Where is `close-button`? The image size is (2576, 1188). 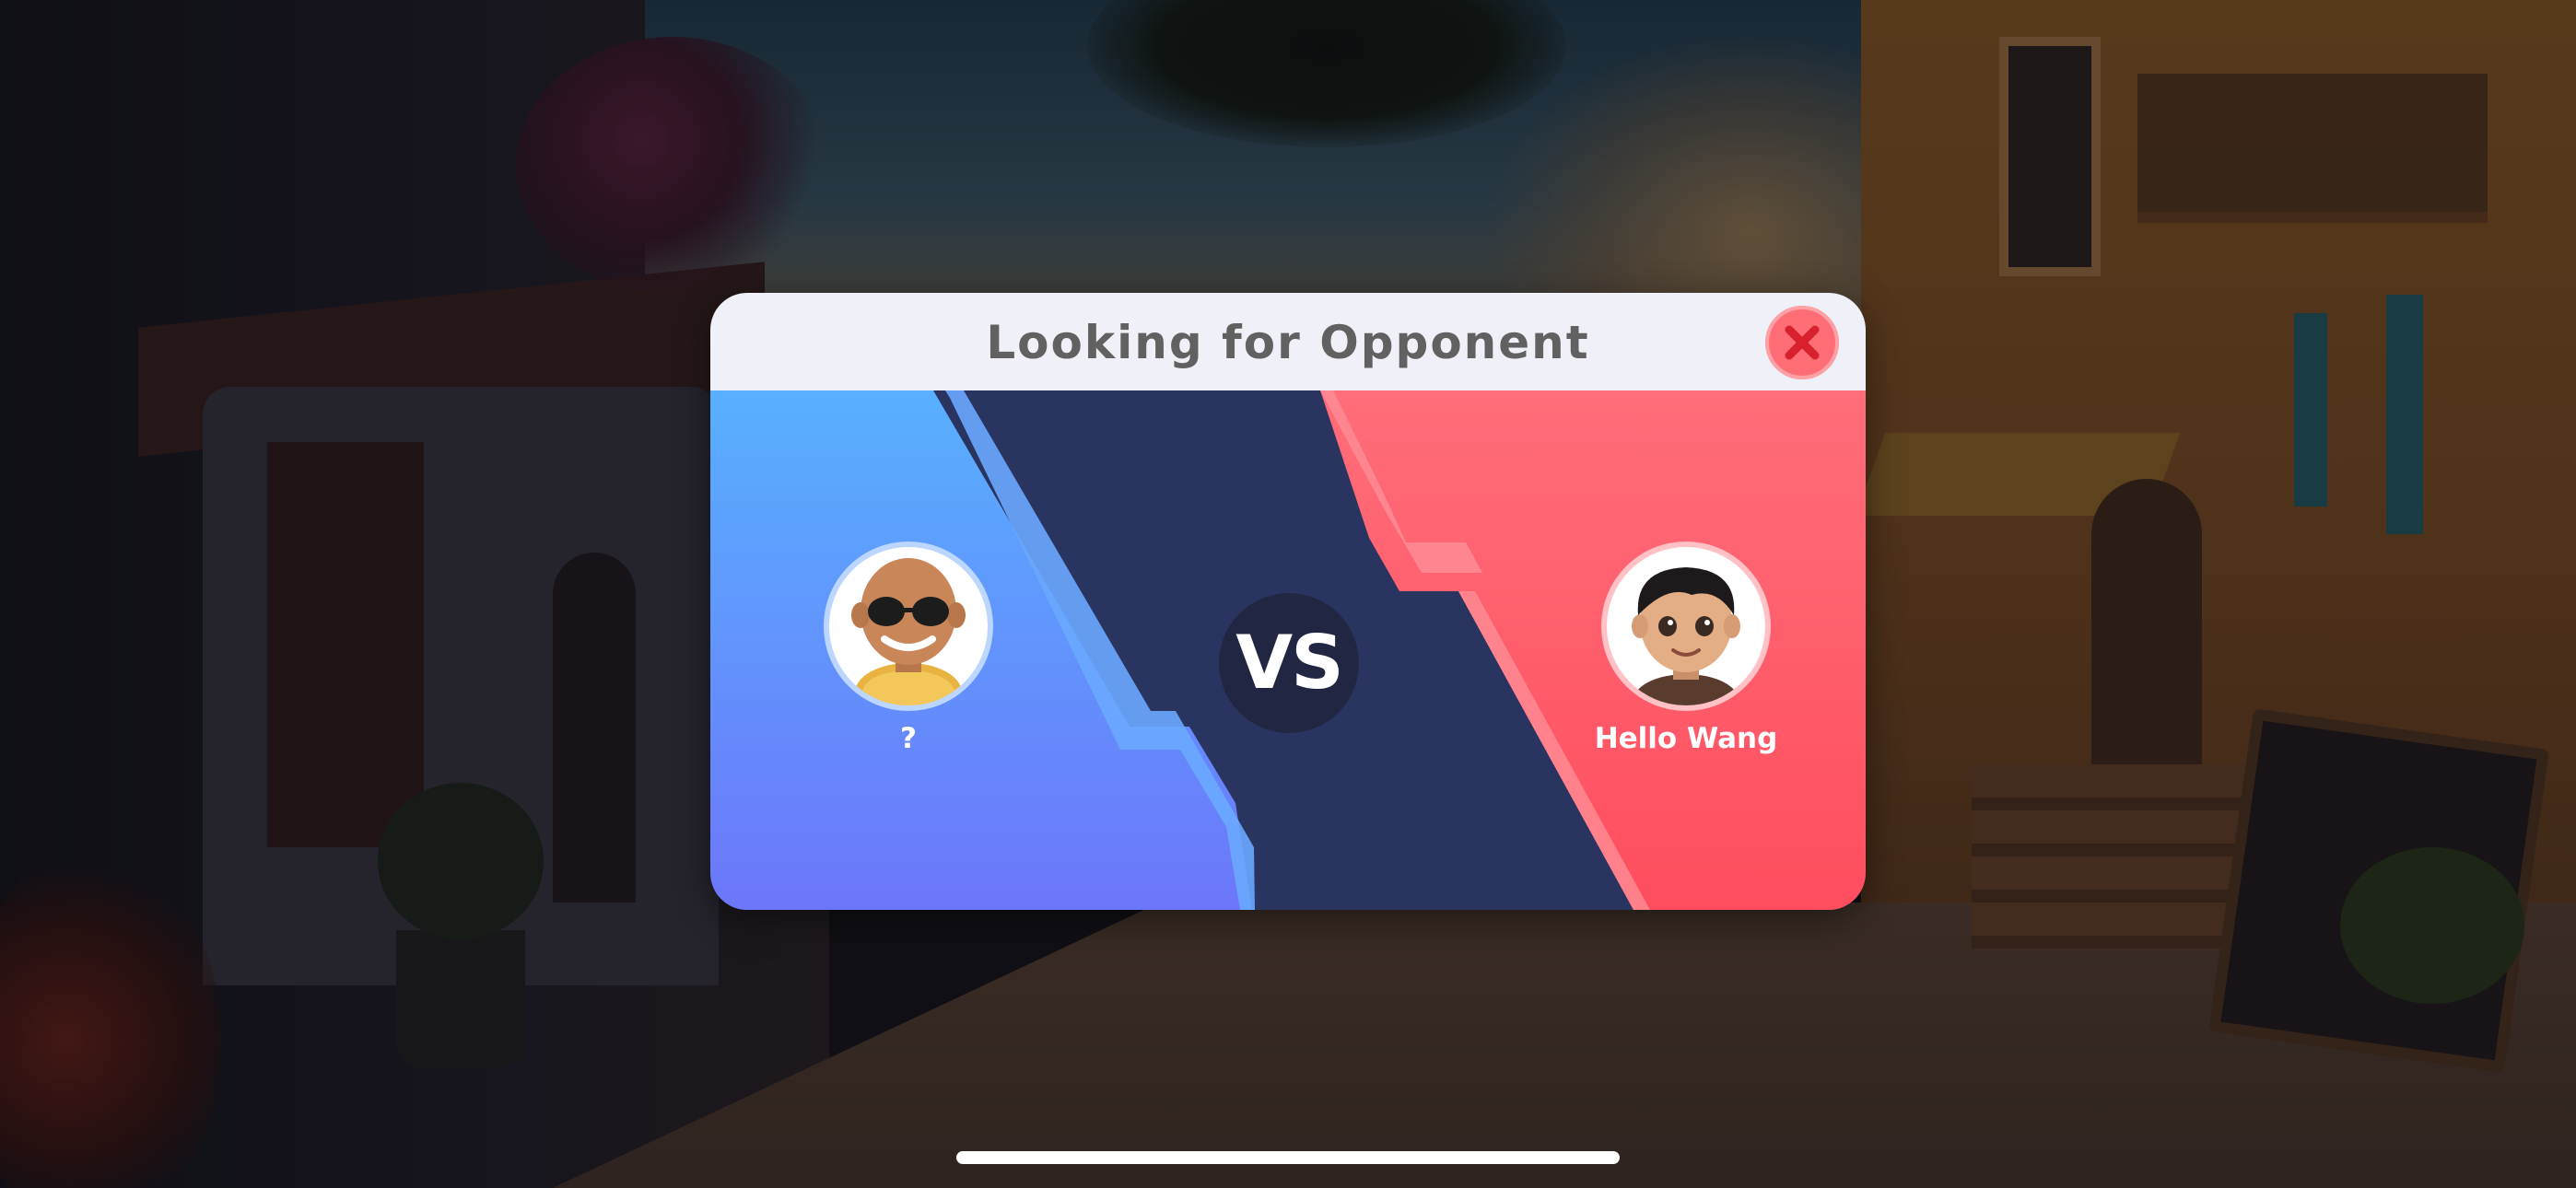 close-button is located at coordinates (1802, 342).